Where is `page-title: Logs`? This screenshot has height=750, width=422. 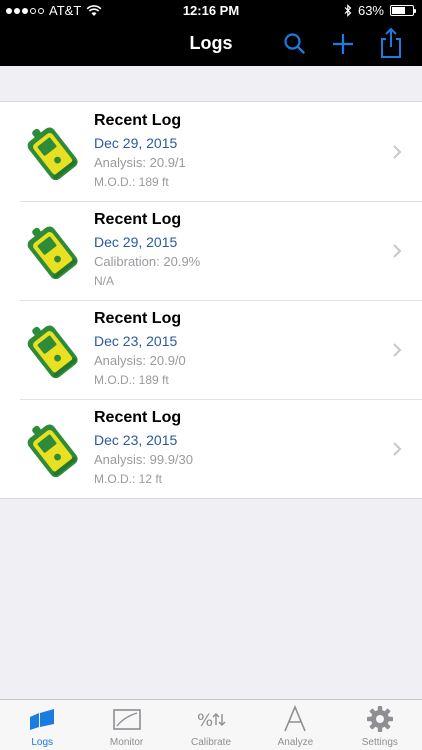
page-title: Logs is located at coordinates (211, 43).